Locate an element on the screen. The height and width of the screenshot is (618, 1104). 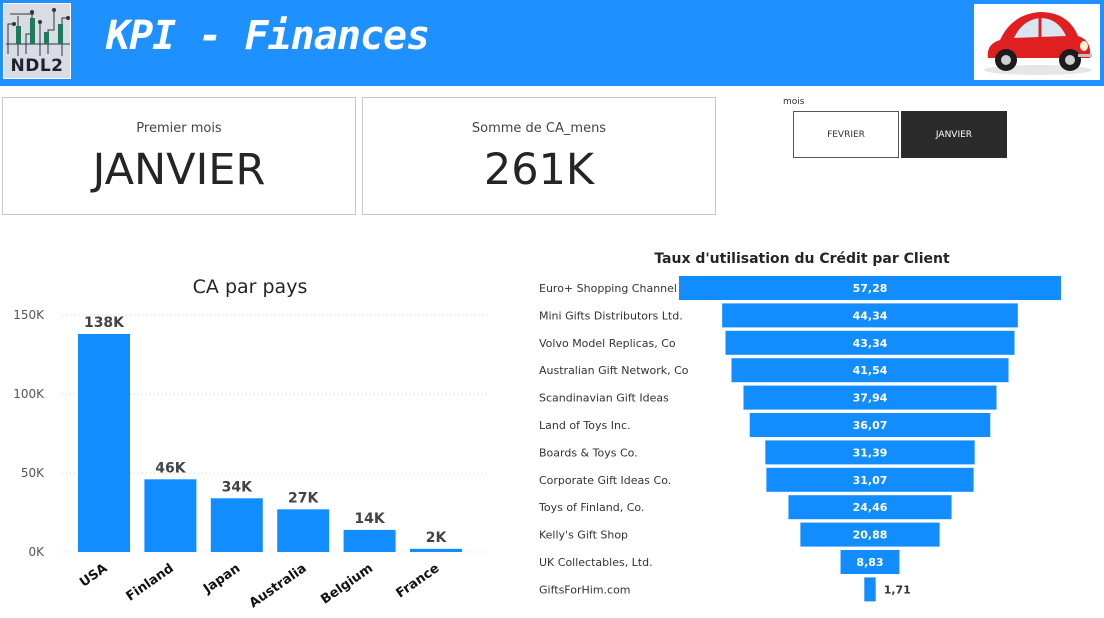
funnel-data-label: 8,83 is located at coordinates (869, 562).